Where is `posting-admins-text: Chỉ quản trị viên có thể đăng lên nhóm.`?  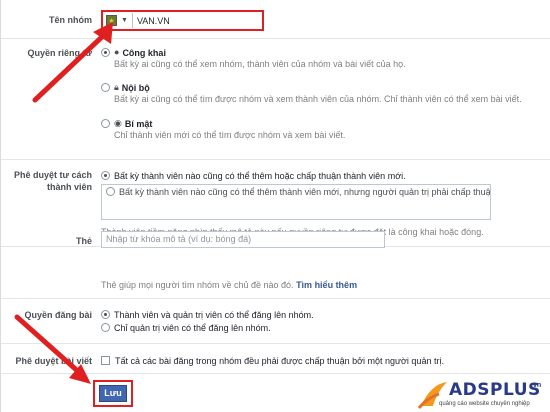 posting-admins-text: Chỉ quản trị viên có thể đăng lên nhóm. is located at coordinates (192, 328).